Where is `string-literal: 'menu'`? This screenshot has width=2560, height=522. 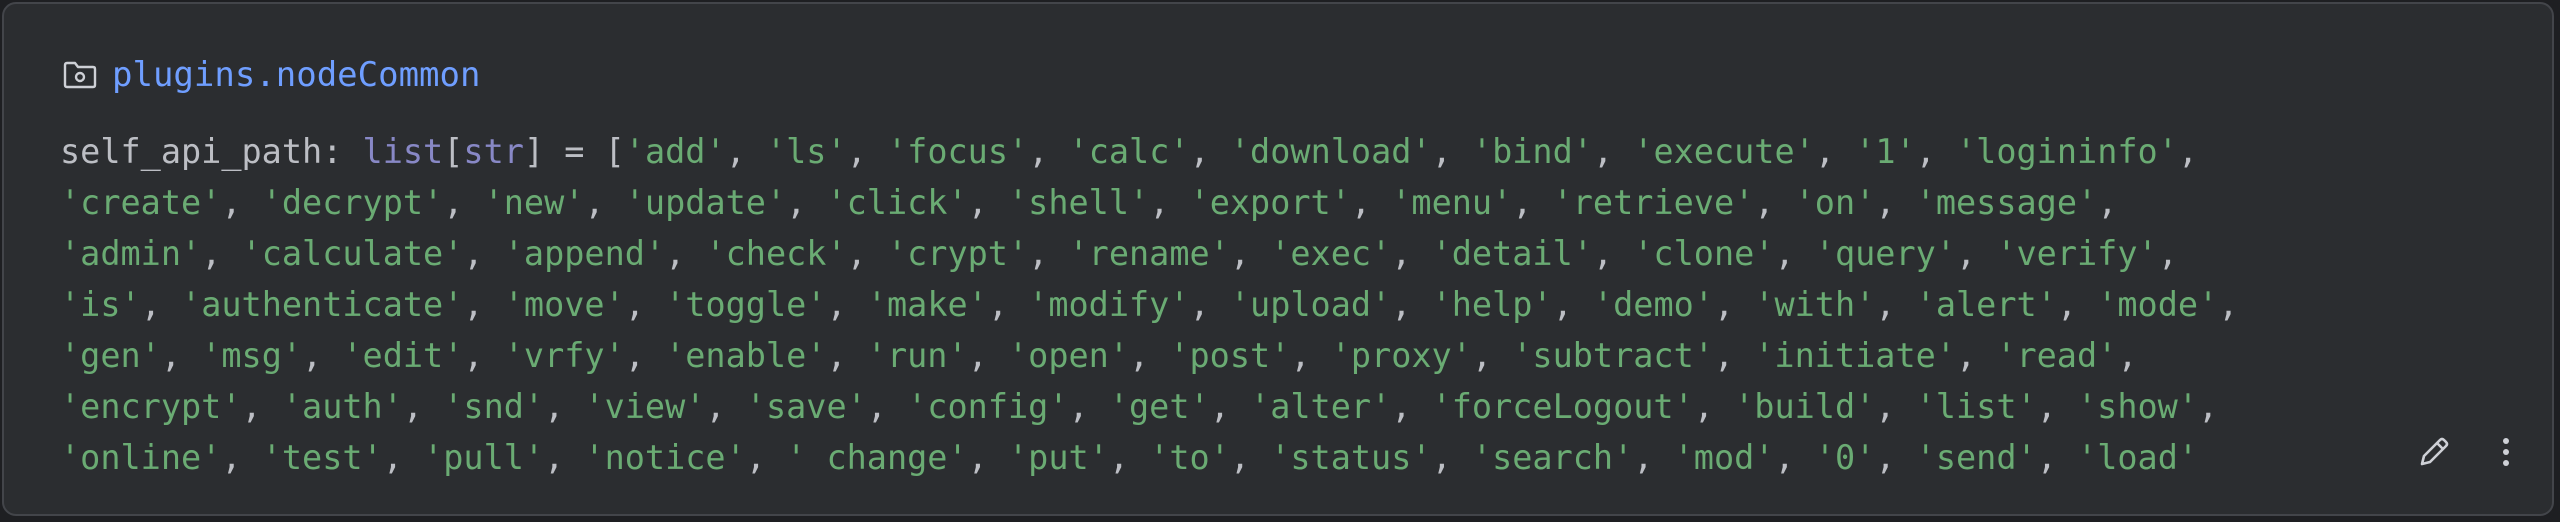 string-literal: 'menu' is located at coordinates (1452, 202).